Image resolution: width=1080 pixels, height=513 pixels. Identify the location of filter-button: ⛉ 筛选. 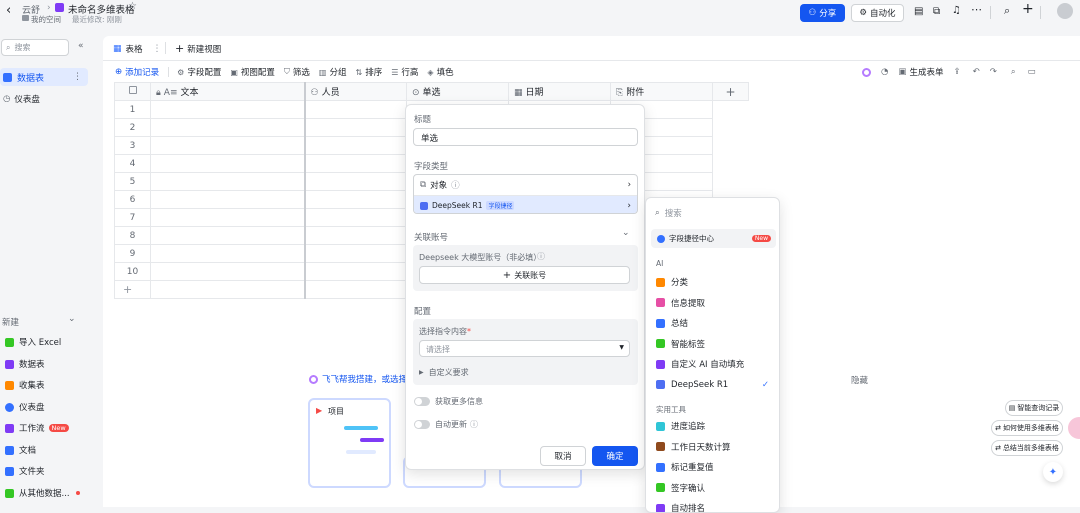
(297, 72).